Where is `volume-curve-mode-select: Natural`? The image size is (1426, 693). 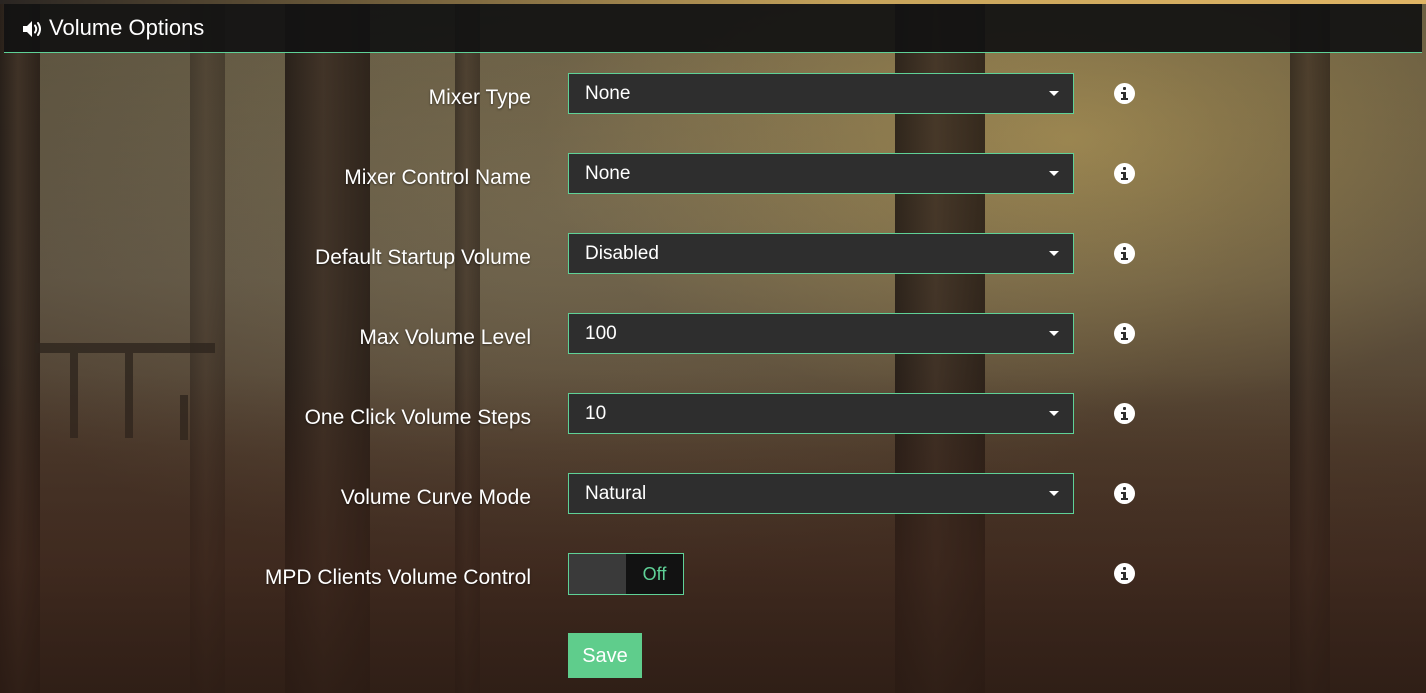 volume-curve-mode-select: Natural is located at coordinates (821, 493).